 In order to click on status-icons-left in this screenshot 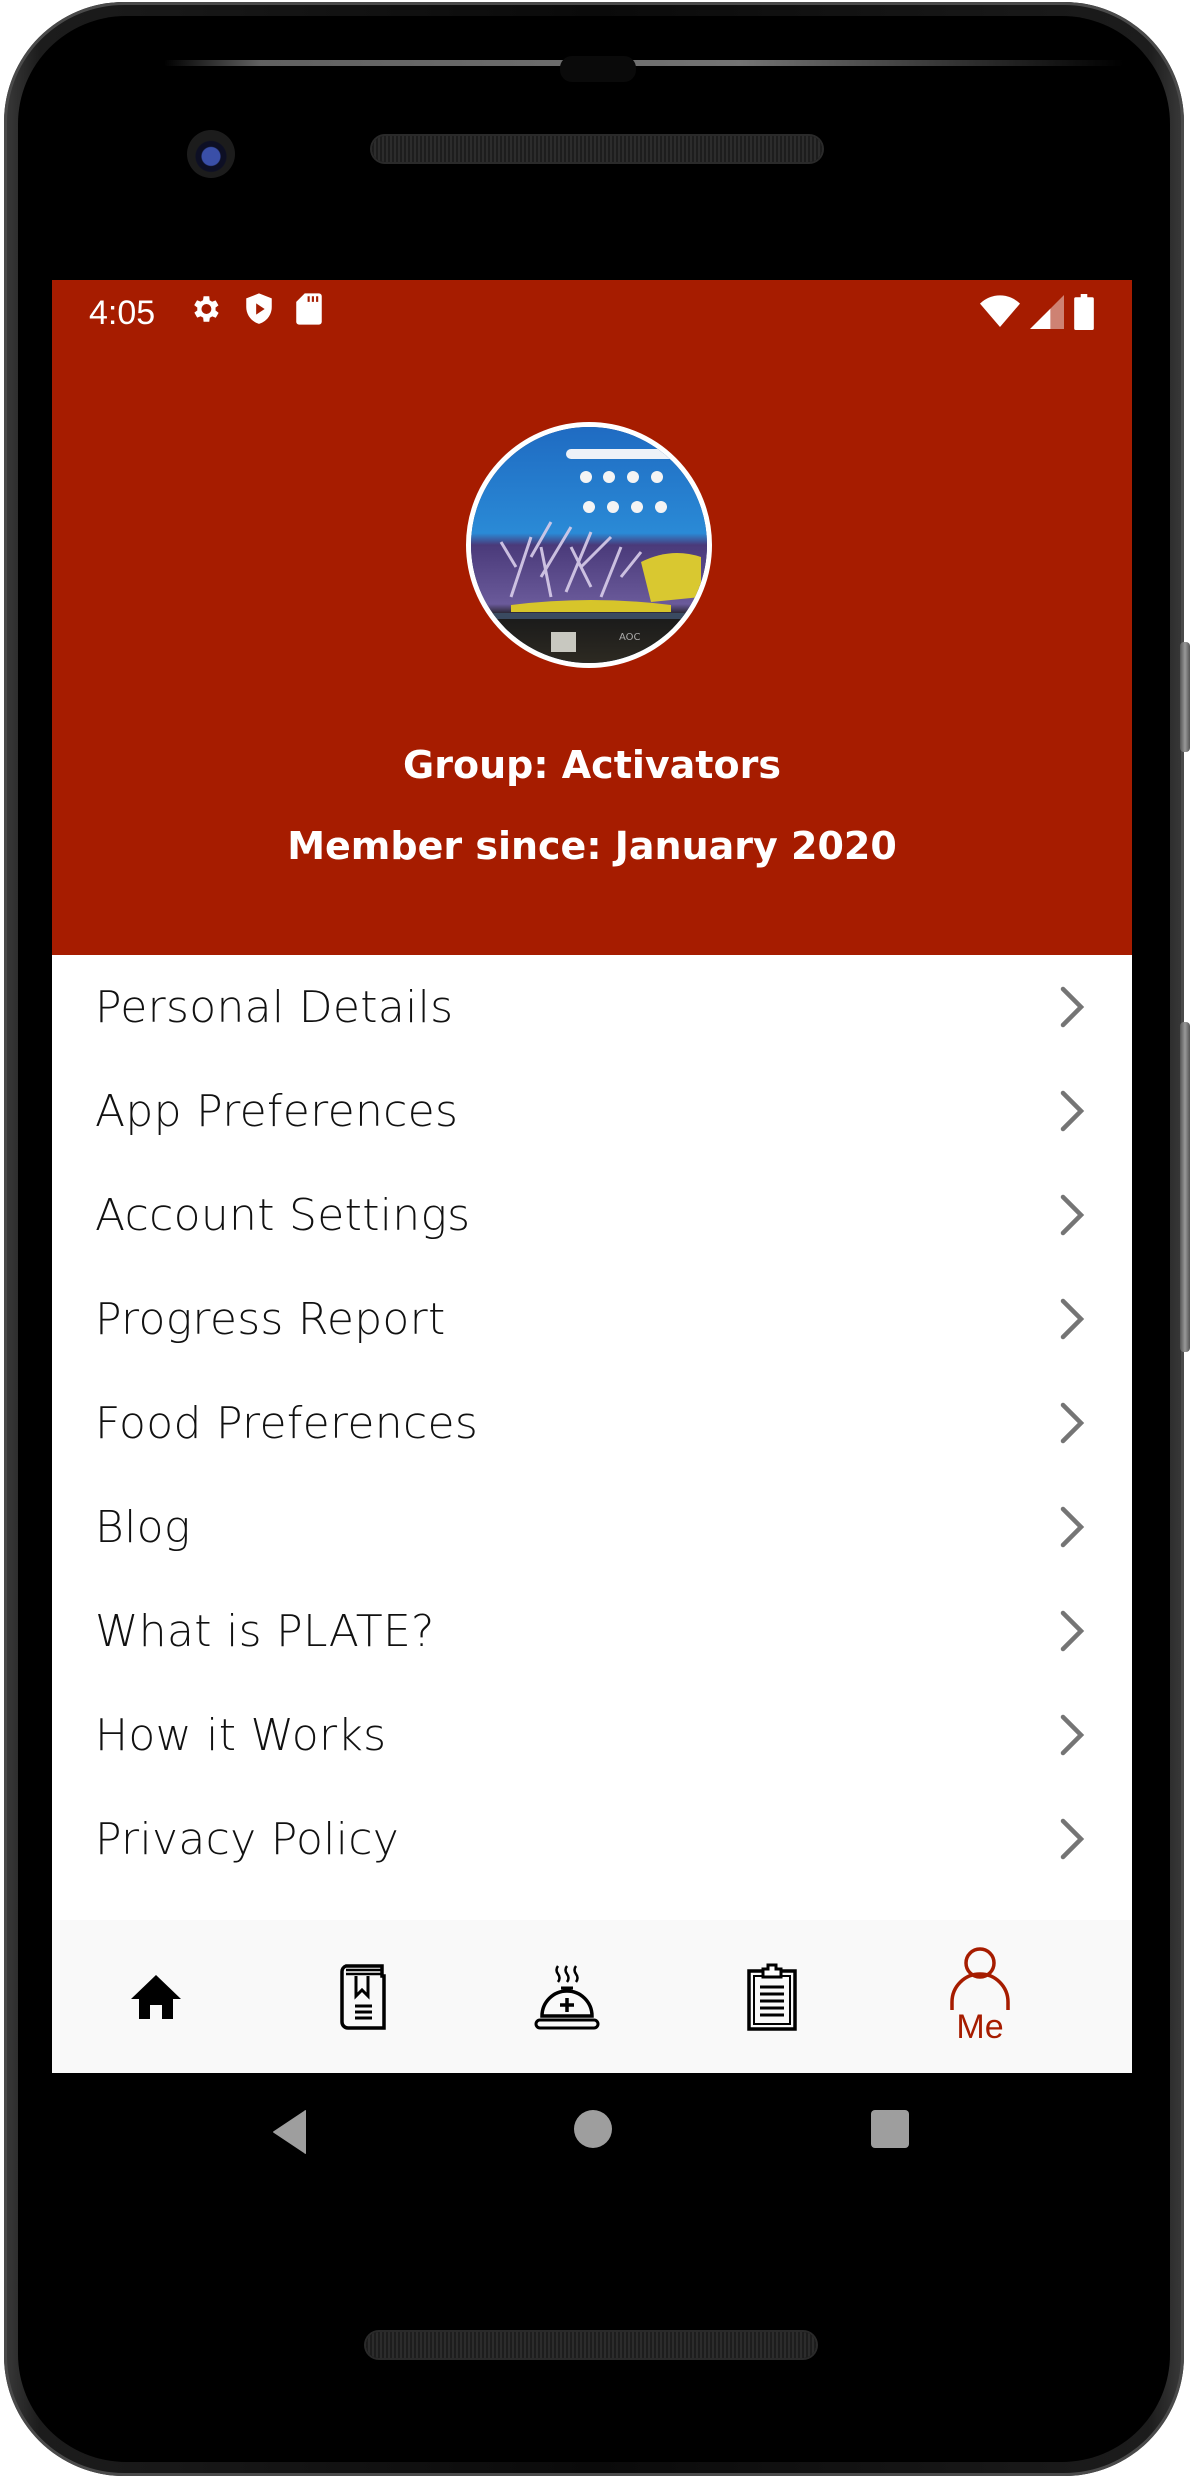, I will do `click(255, 309)`.